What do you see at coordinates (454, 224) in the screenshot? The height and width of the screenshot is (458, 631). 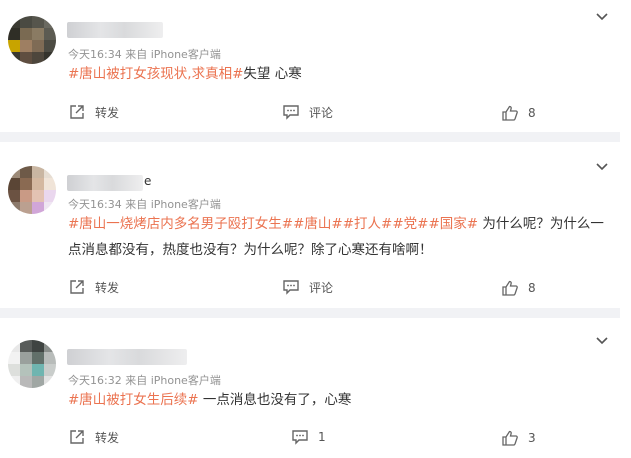 I see `hashtag-link: #国家#` at bounding box center [454, 224].